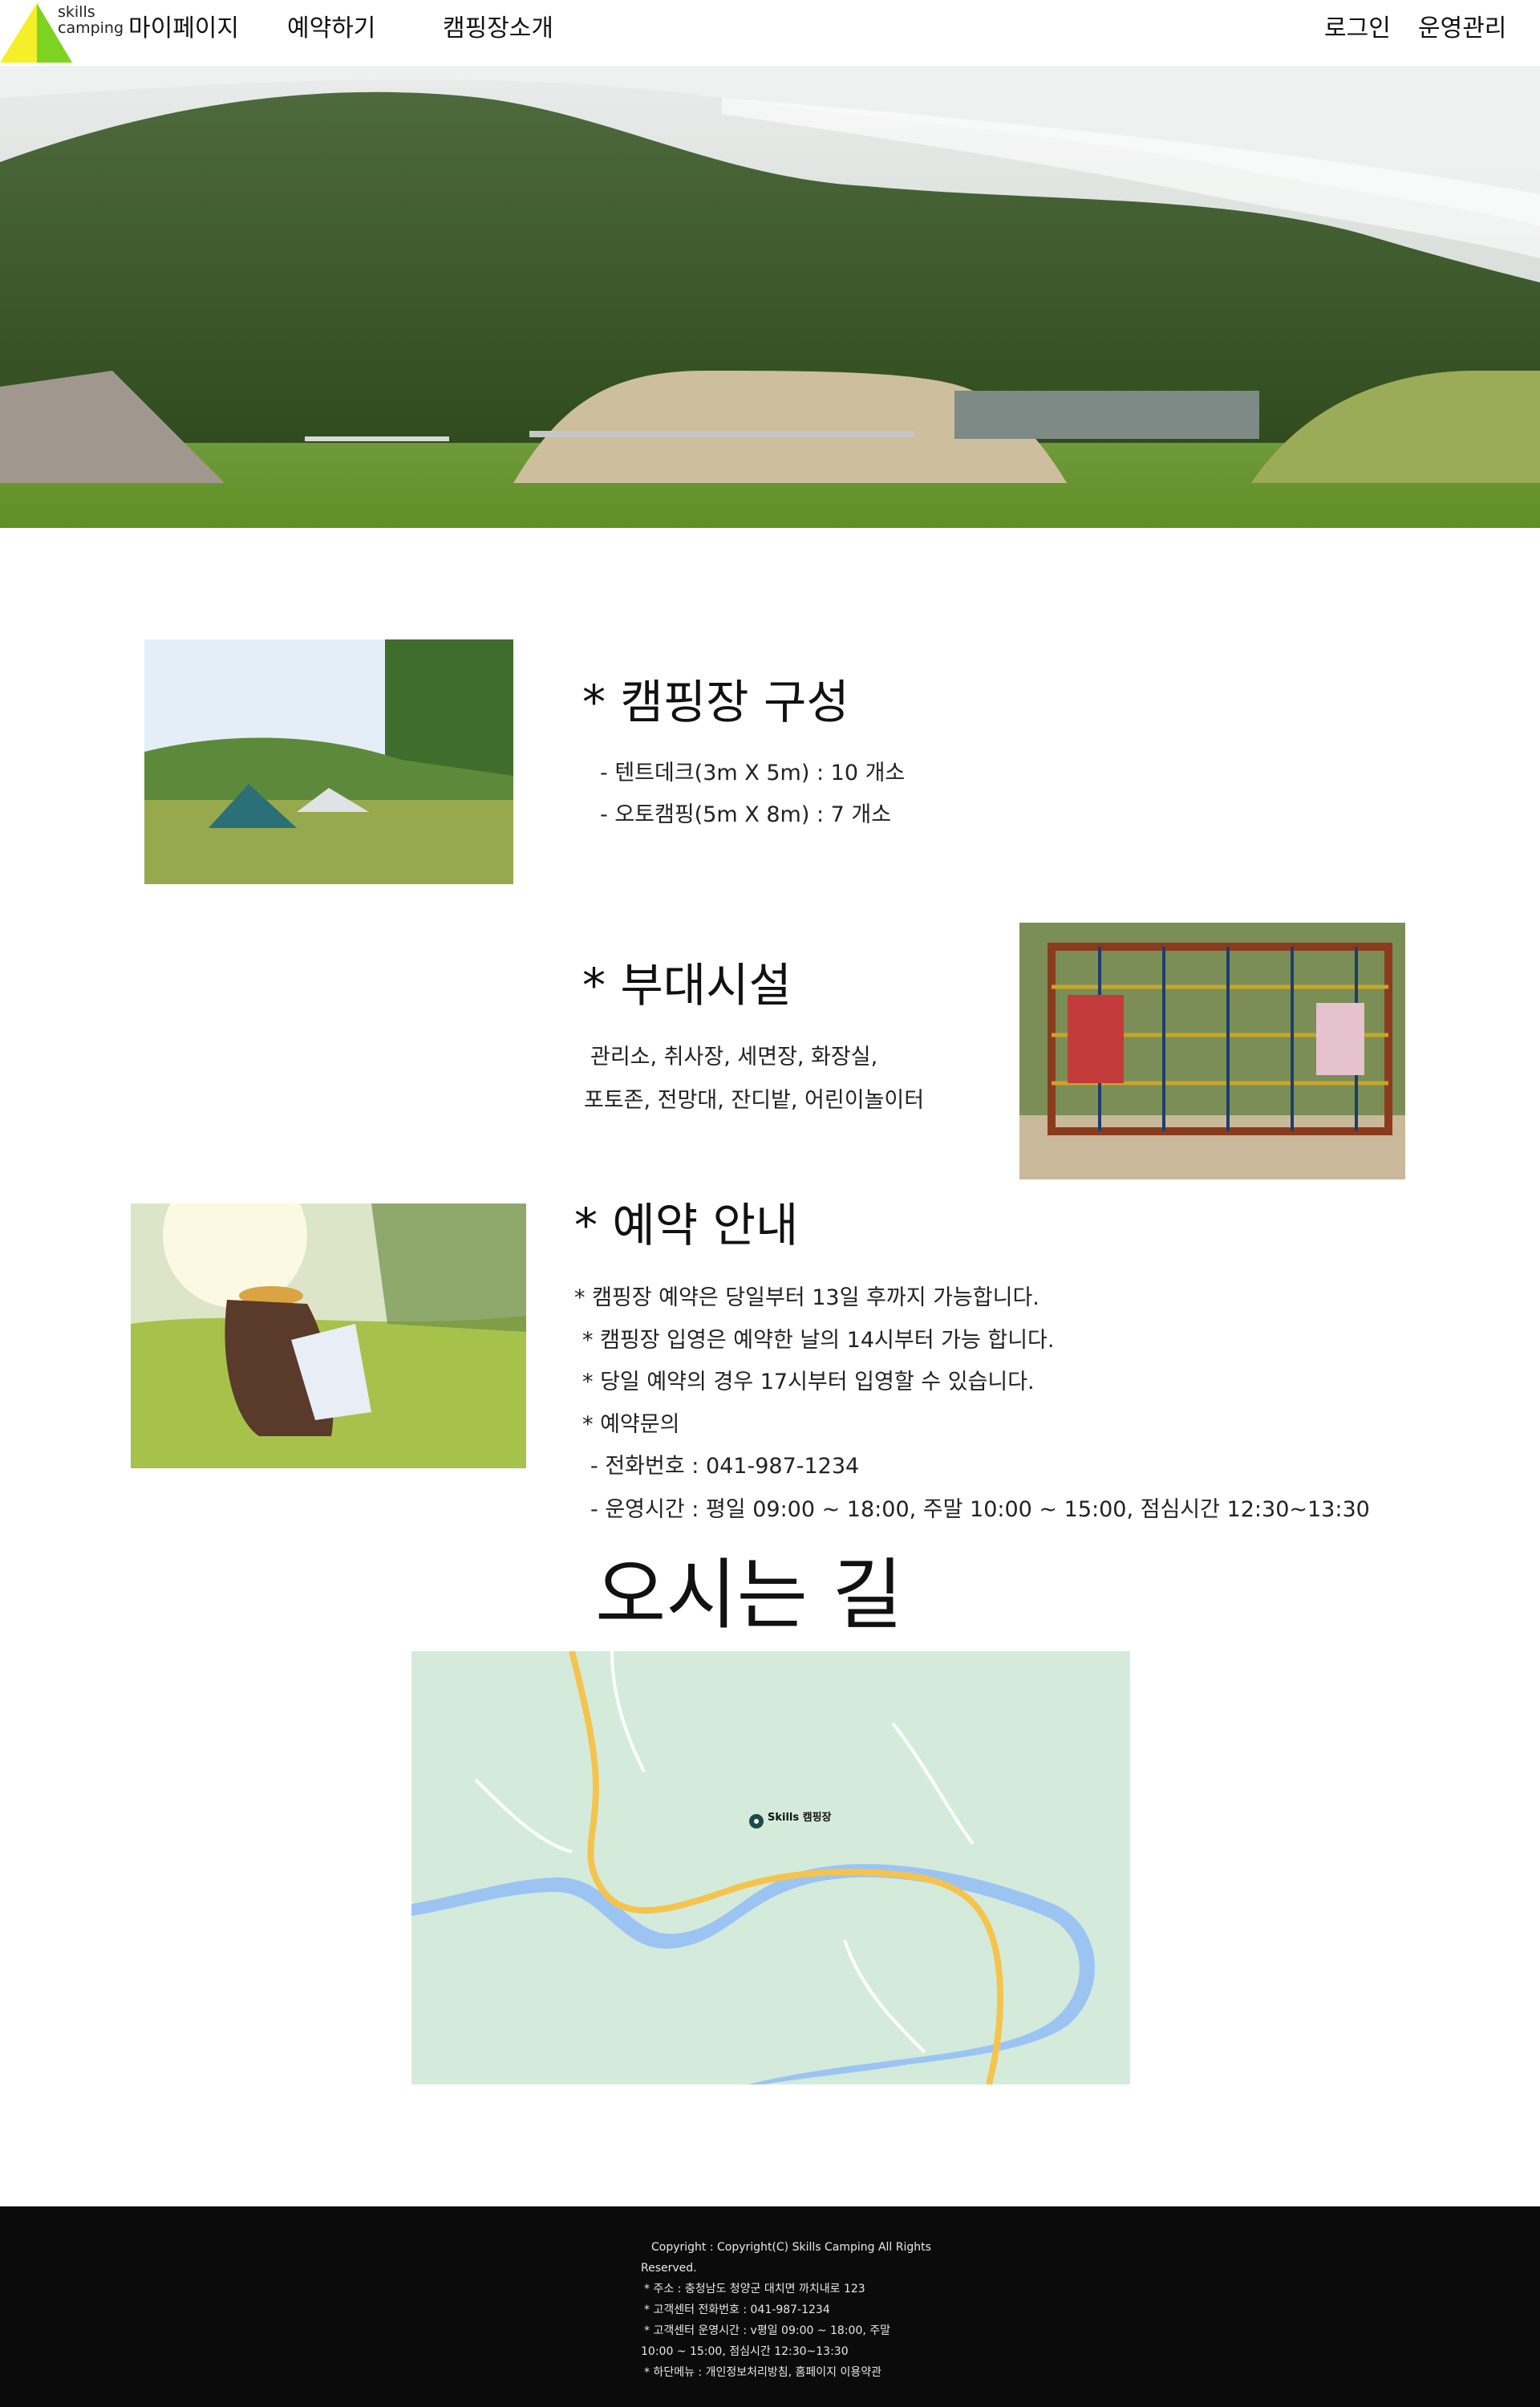  I want to click on footer-hours: * 고객센터 운영시간 : v평일 09:00 ~ 18:00, 주말, so click(767, 2330).